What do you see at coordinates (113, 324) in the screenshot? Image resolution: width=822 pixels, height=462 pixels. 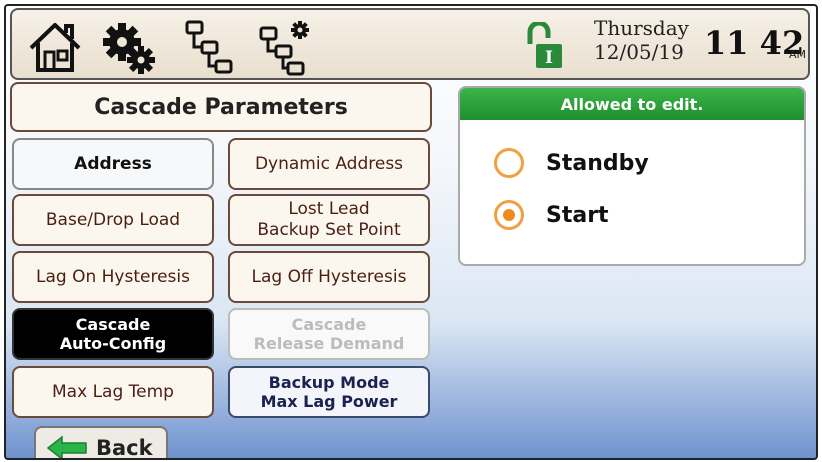 I see `auto-config-label-line1: Cascade` at bounding box center [113, 324].